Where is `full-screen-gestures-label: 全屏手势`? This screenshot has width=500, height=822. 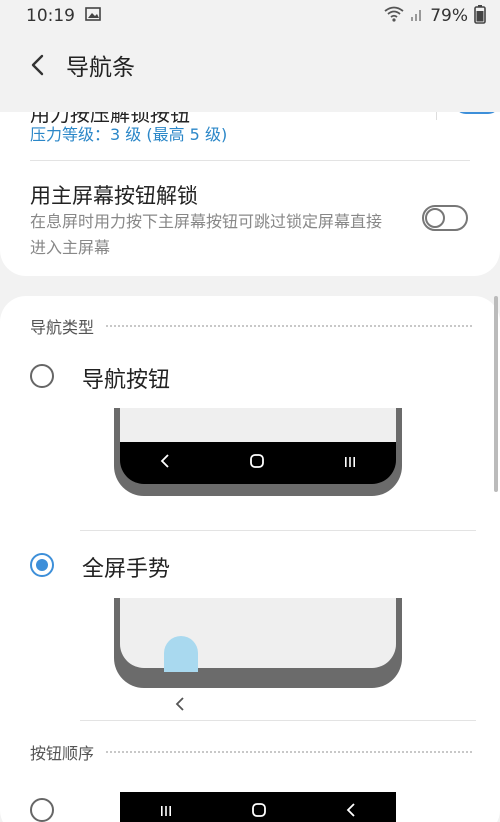
full-screen-gestures-label: 全屏手势 is located at coordinates (126, 567).